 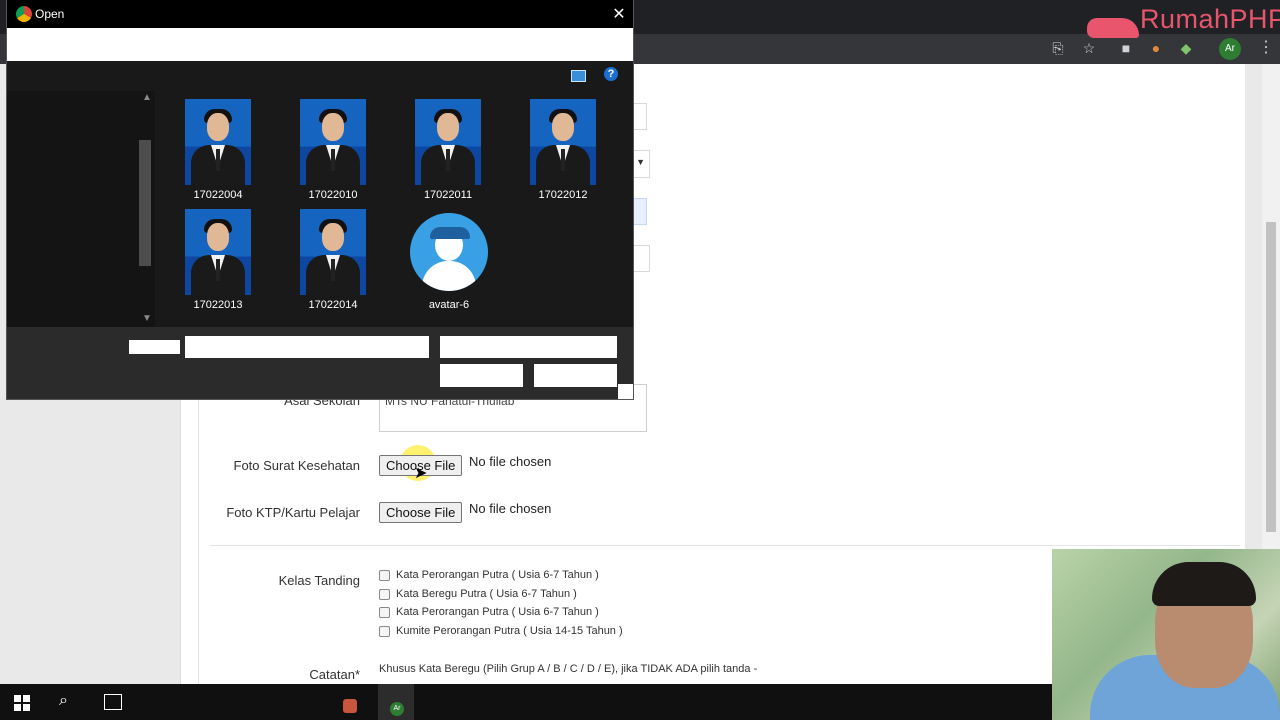 What do you see at coordinates (478, 594) in the screenshot?
I see `kelas-option: Kata Beregu Putra ( Usia 6-7 Tahun )` at bounding box center [478, 594].